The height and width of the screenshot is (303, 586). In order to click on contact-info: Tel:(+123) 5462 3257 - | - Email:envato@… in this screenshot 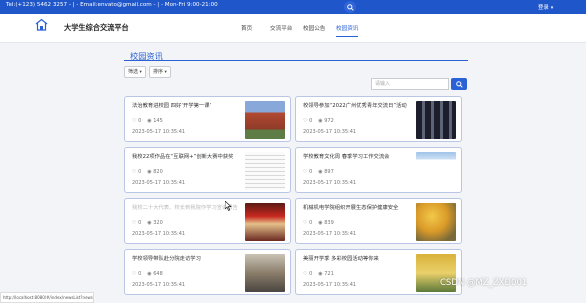, I will do `click(112, 5)`.